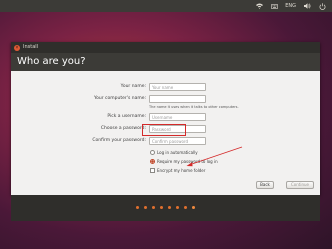 The height and width of the screenshot is (249, 332). Describe the element at coordinates (165, 47) in the screenshot. I see `title-bar: × Install` at that location.